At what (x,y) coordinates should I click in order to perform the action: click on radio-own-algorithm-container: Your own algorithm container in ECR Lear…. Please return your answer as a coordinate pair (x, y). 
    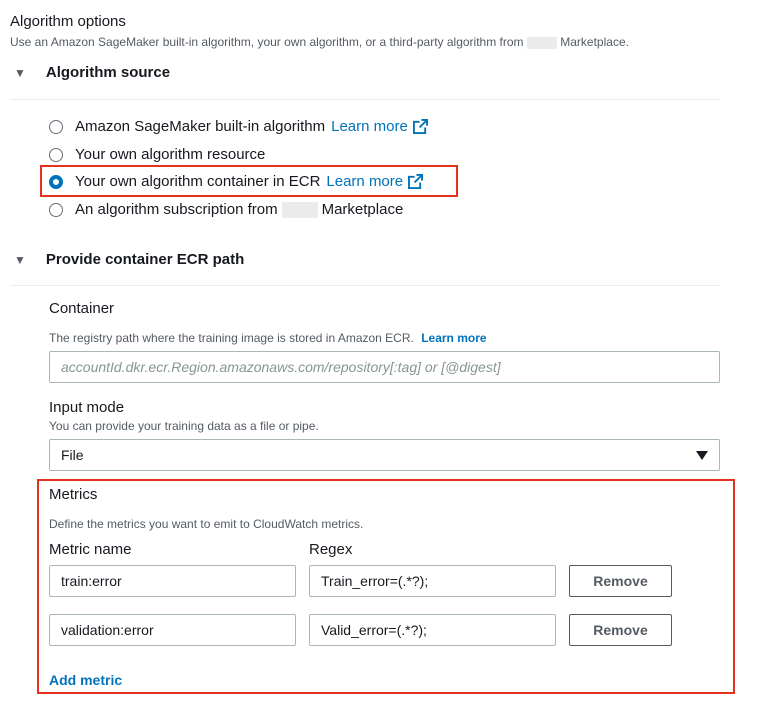
    Looking at the image, I should click on (236, 181).